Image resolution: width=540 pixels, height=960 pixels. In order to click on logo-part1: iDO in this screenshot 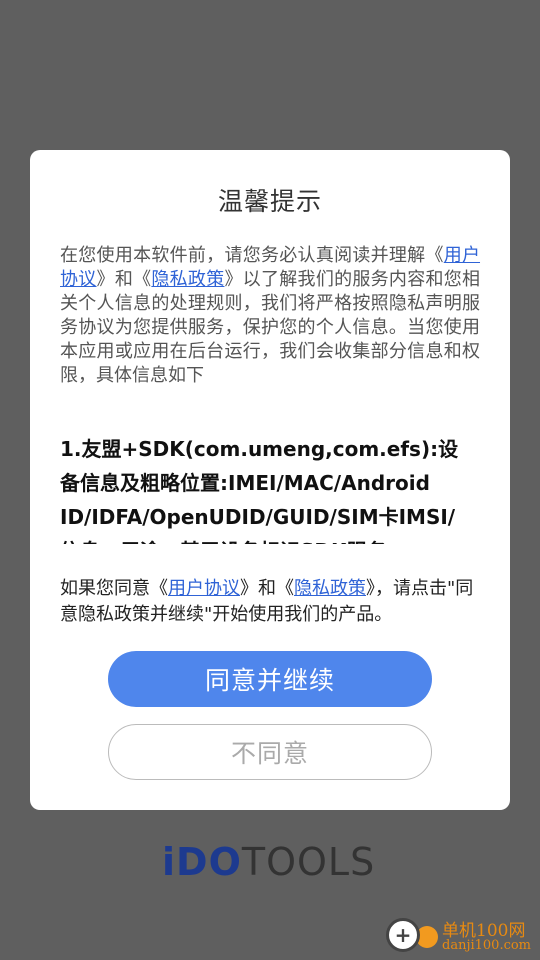, I will do `click(202, 862)`.